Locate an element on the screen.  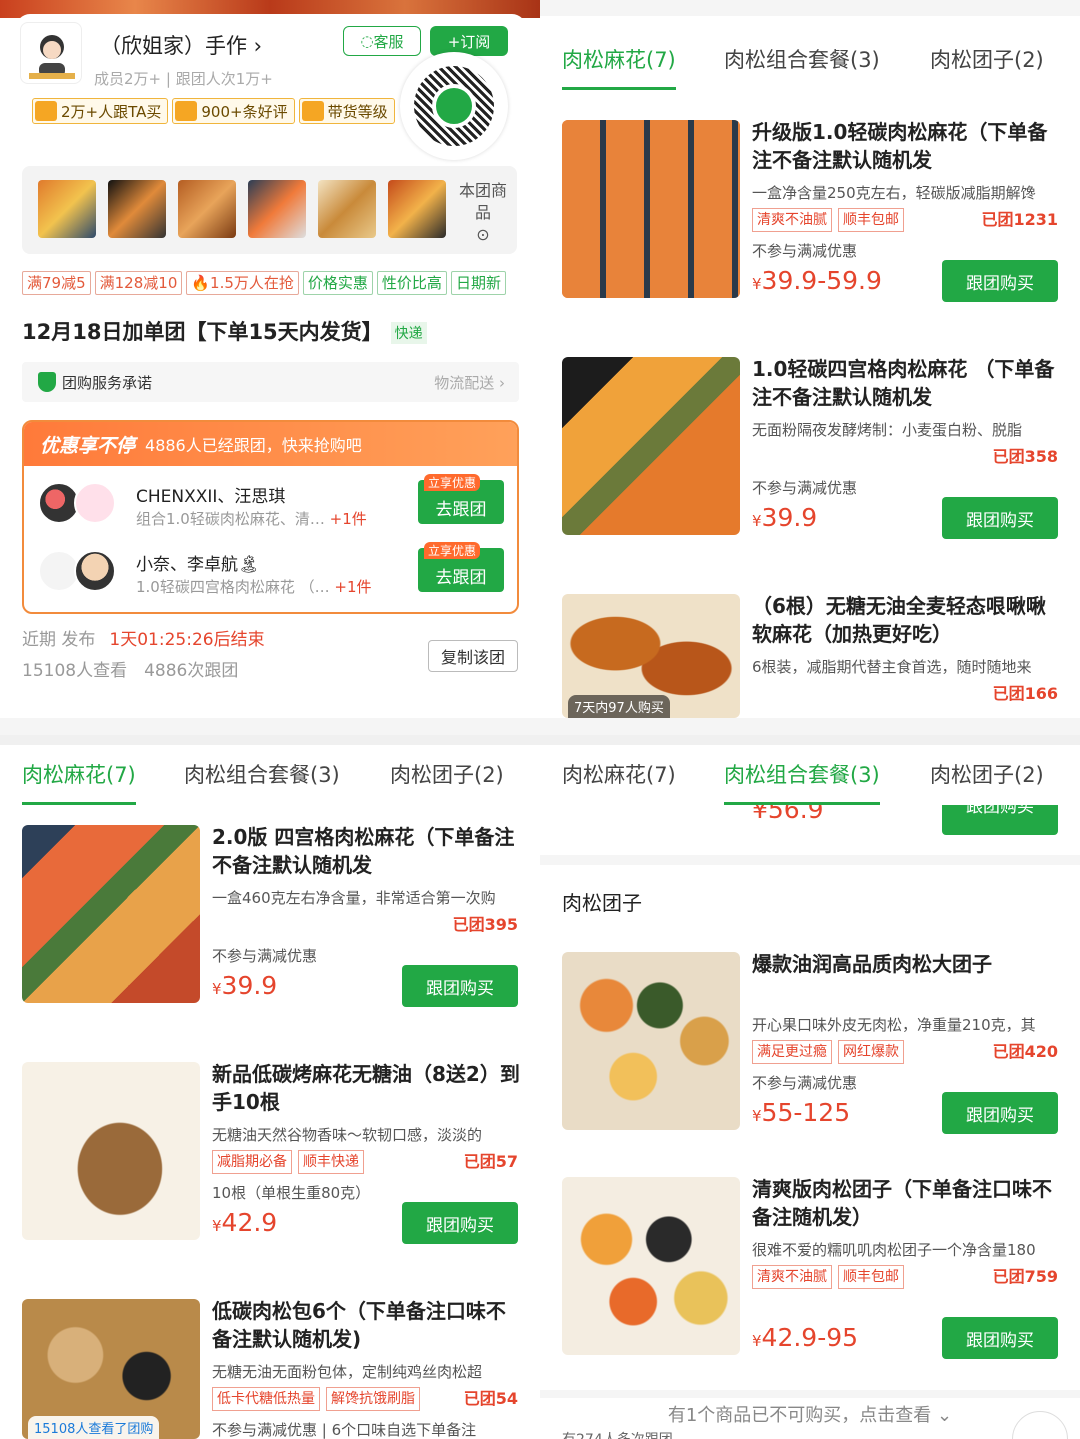
product-title: 爆款油润高品质肉松大团子 is located at coordinates (872, 964).